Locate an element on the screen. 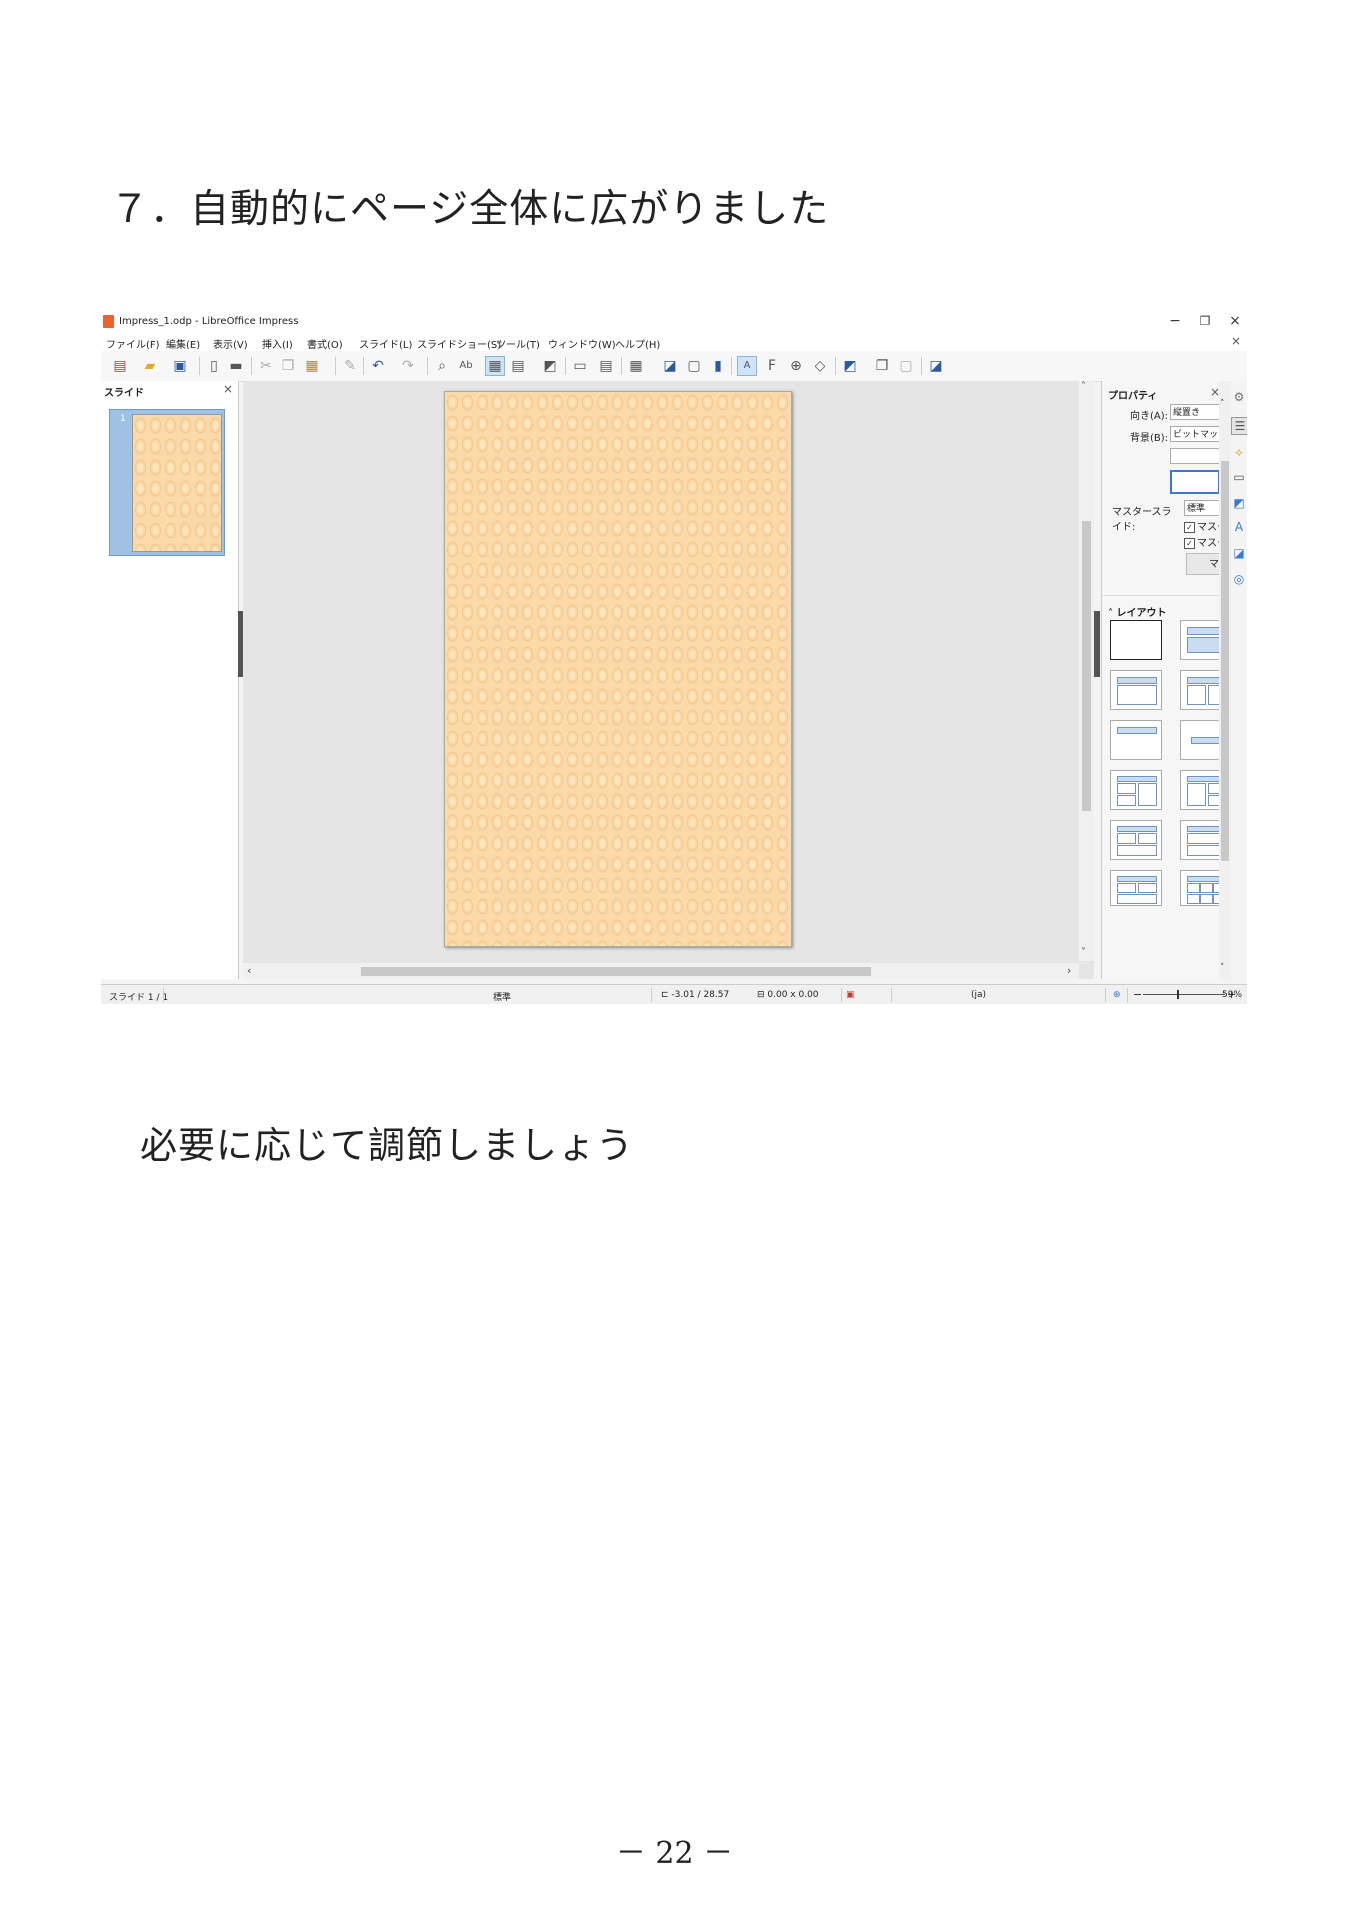  orientation-select: 縦置き is located at coordinates (1195, 412).